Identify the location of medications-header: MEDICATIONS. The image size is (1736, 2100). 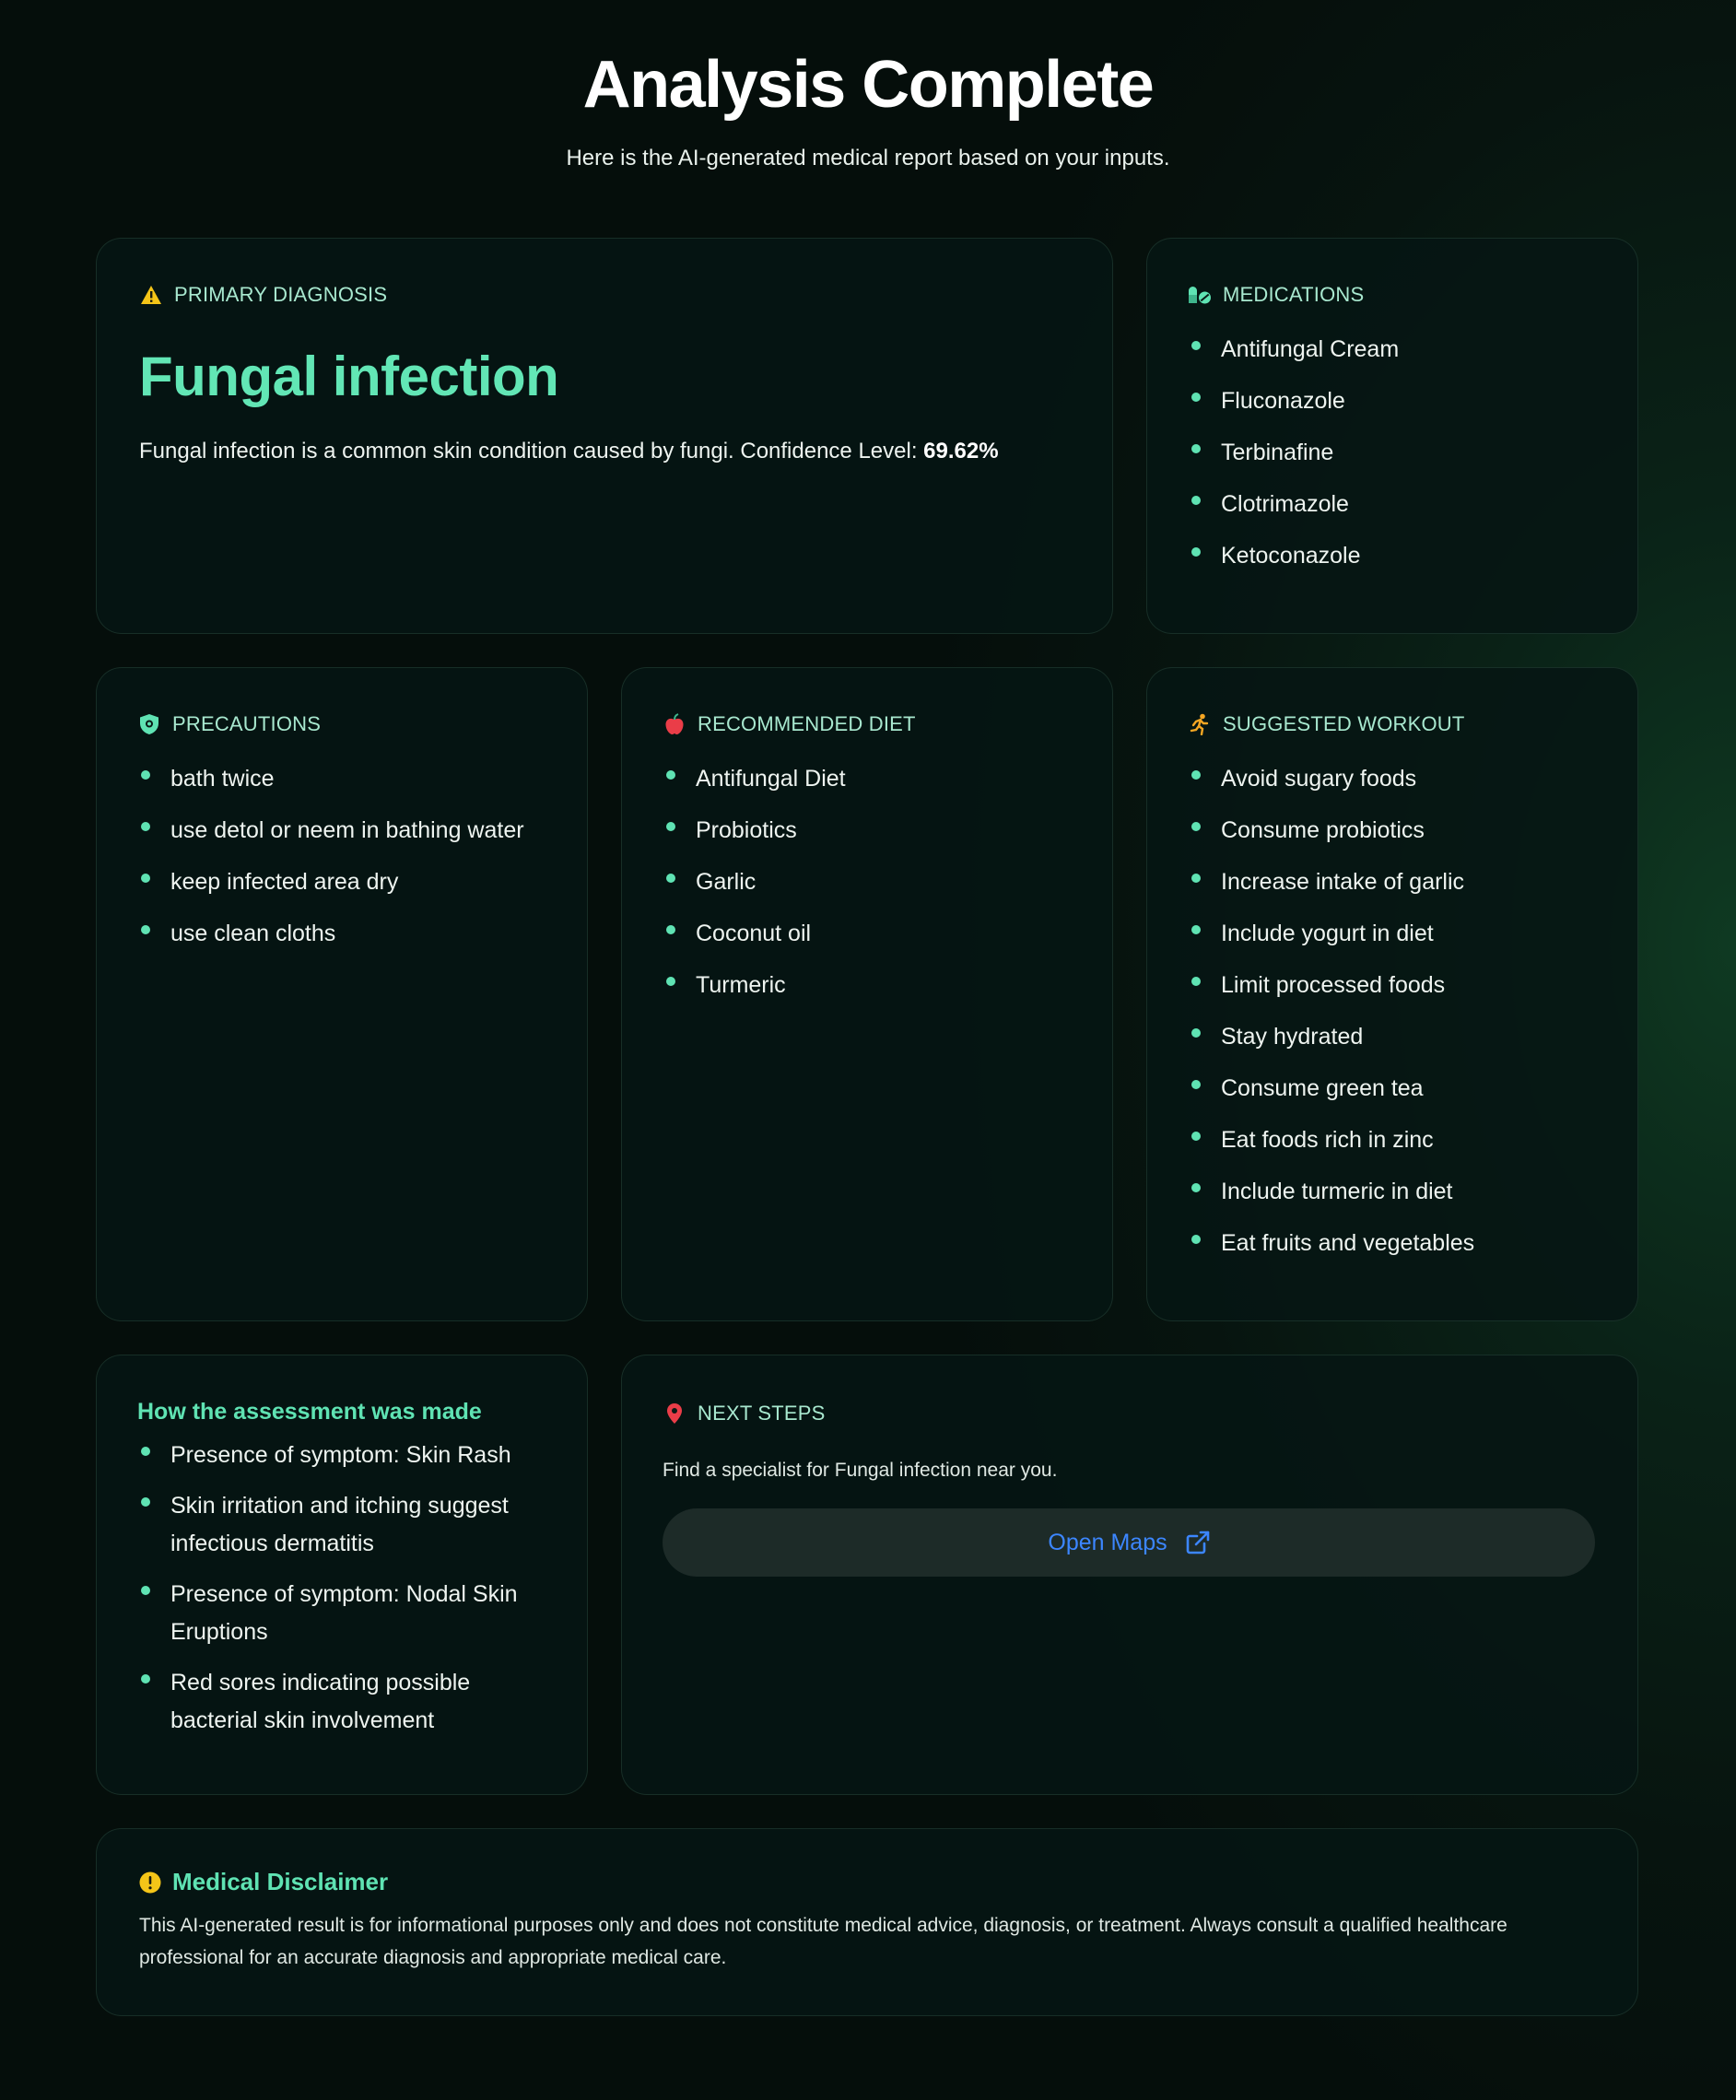
(1393, 295).